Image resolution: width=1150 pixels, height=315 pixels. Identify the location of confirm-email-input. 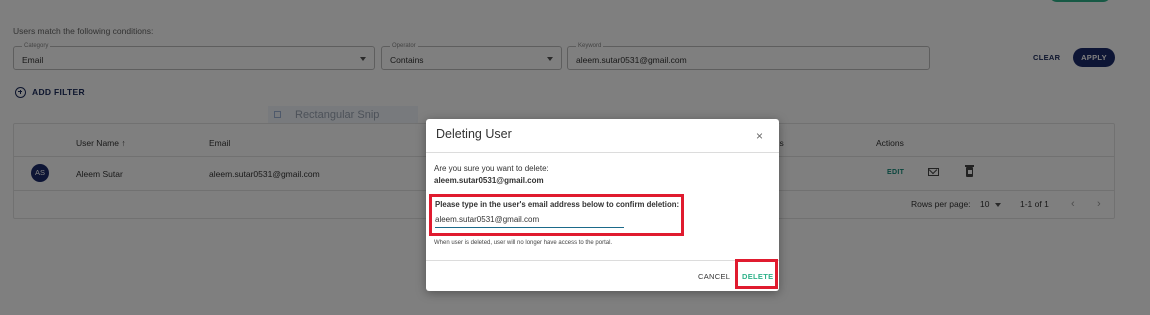
(529, 219).